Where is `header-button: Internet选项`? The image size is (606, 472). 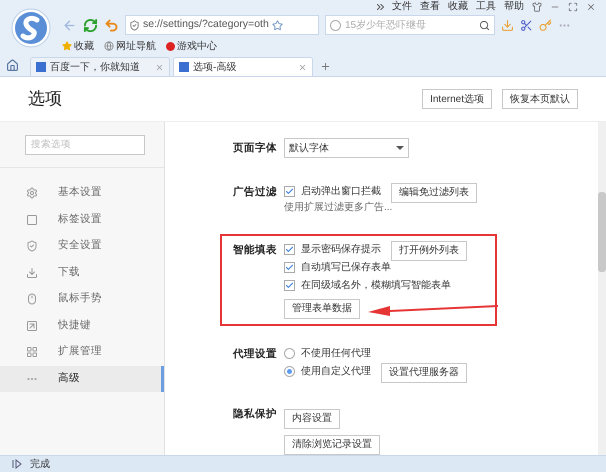 header-button: Internet选项 is located at coordinates (457, 99).